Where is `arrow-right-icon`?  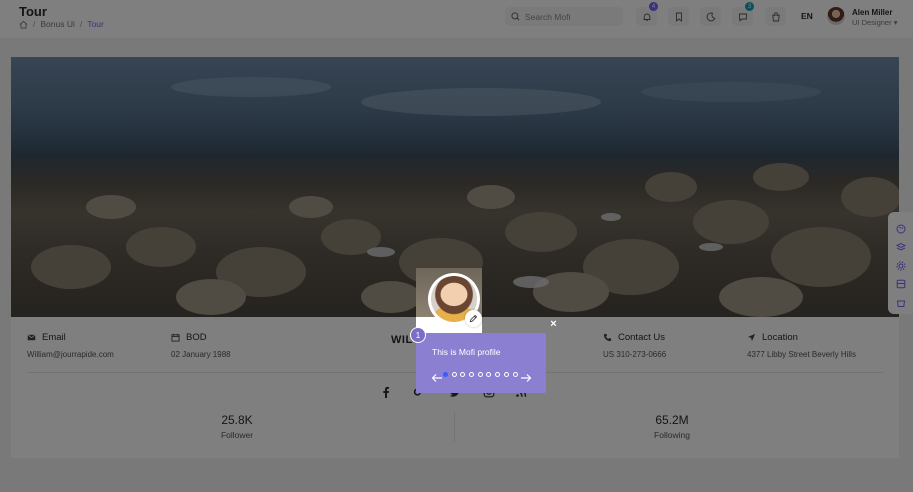 arrow-right-icon is located at coordinates (526, 376).